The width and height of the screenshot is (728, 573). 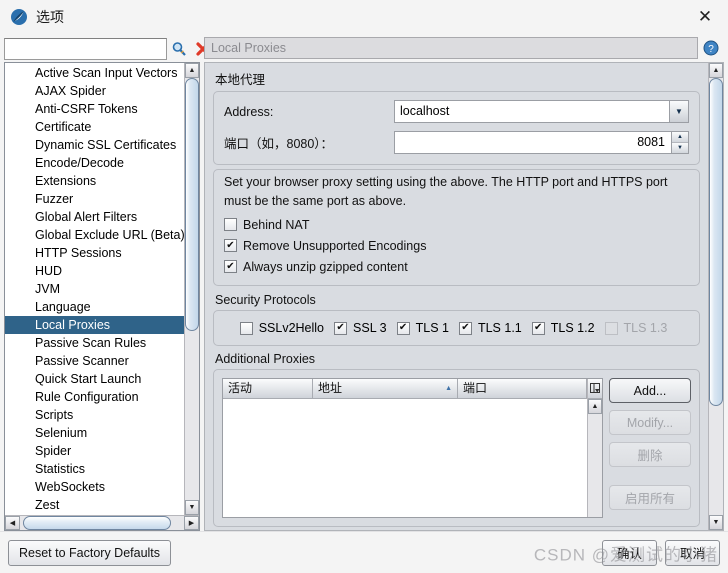 I want to click on panel-scroll-track, so click(x=716, y=296).